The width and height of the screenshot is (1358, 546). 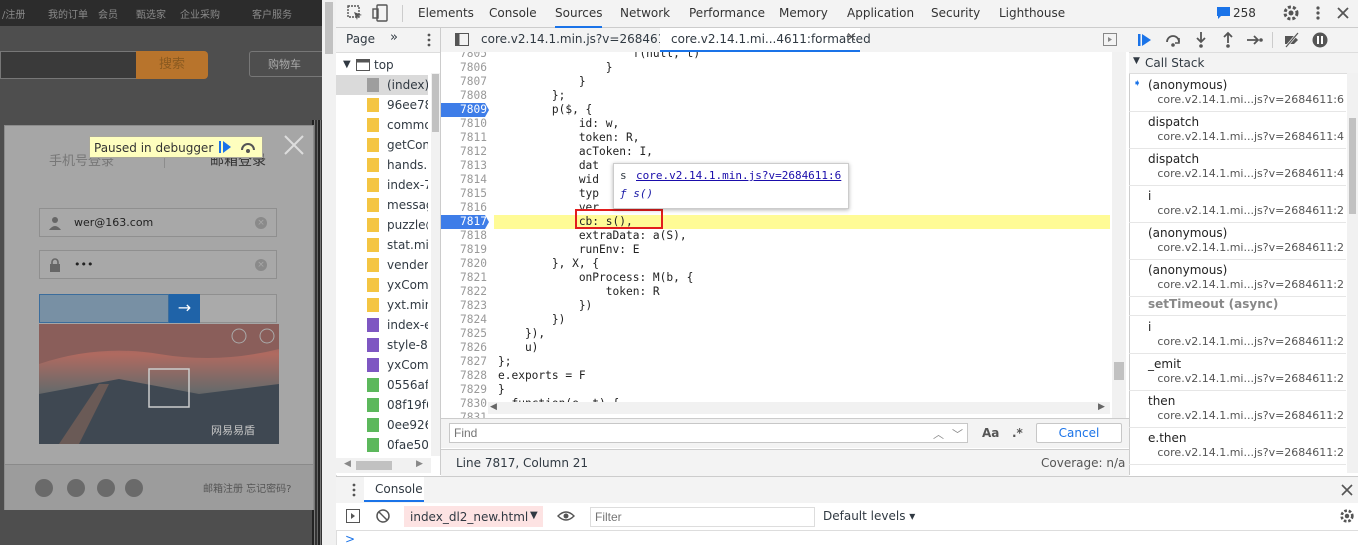 I want to click on line-number: 7808, so click(x=464, y=96).